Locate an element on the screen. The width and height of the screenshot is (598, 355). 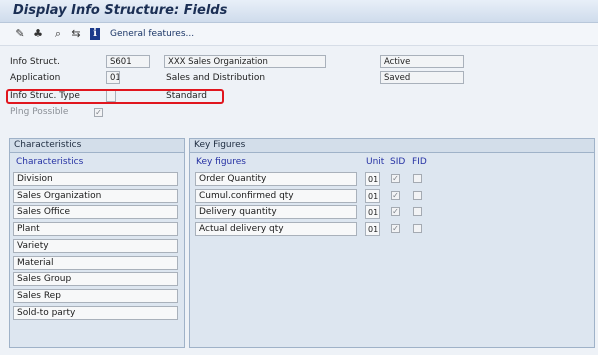
characteristic-row: Division is located at coordinates (95, 179).